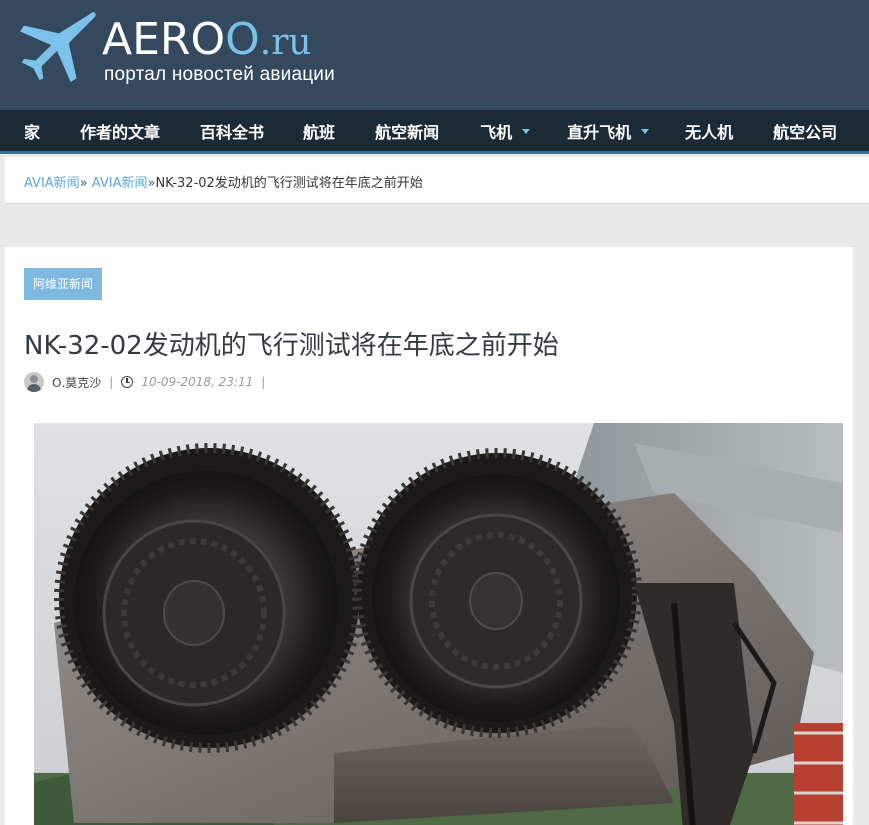  Describe the element at coordinates (291, 346) in the screenshot. I see `article-title: NK-32-02发动机的飞行测试将在年底之前开始` at that location.